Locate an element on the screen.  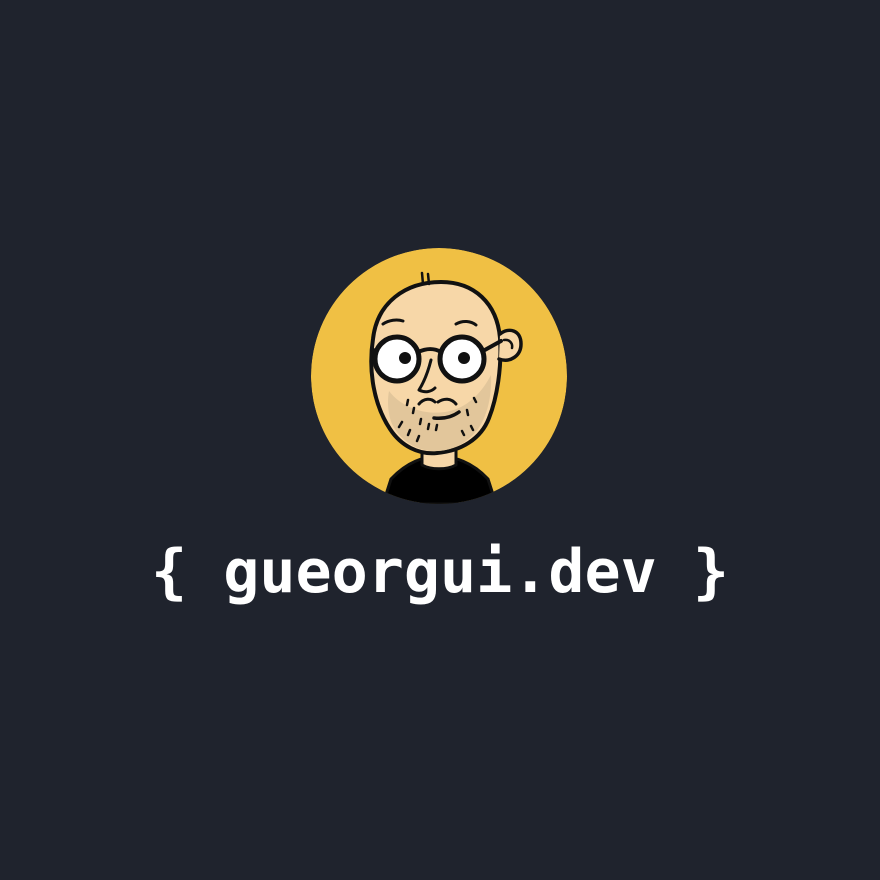
site-name-wordmark: { gueorgui.dev } is located at coordinates (440, 572).